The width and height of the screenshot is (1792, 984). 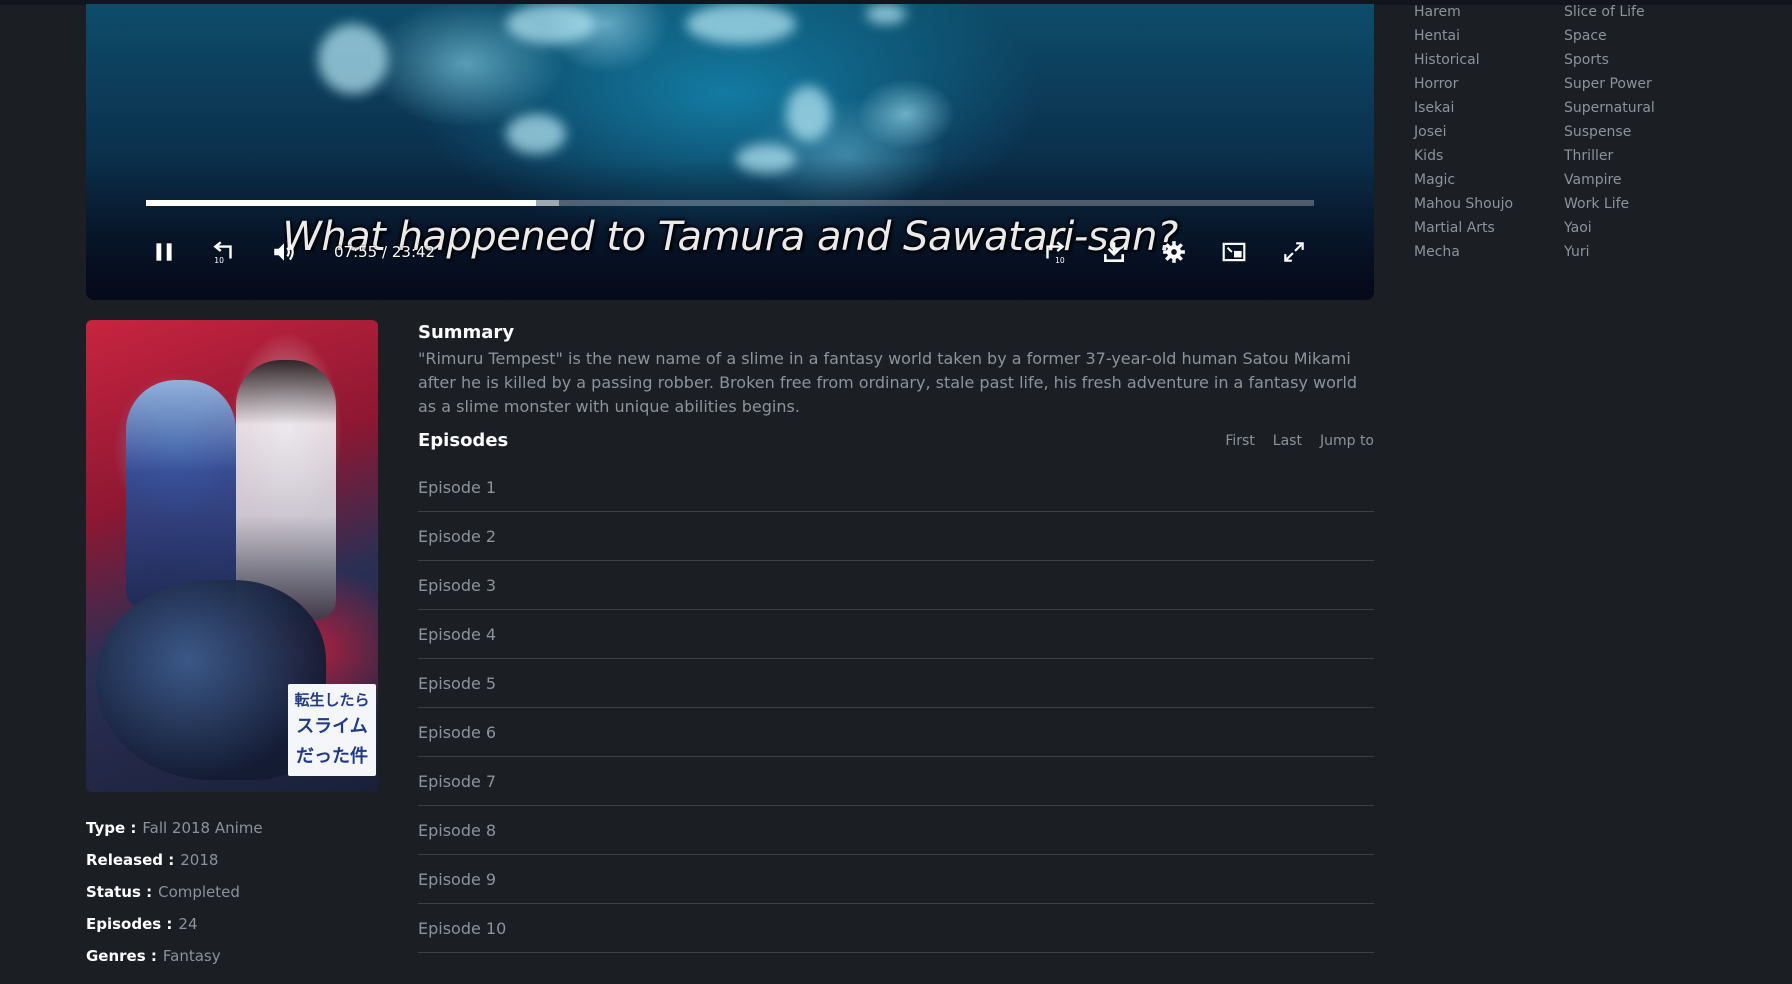 I want to click on pip-button, so click(x=1234, y=252).